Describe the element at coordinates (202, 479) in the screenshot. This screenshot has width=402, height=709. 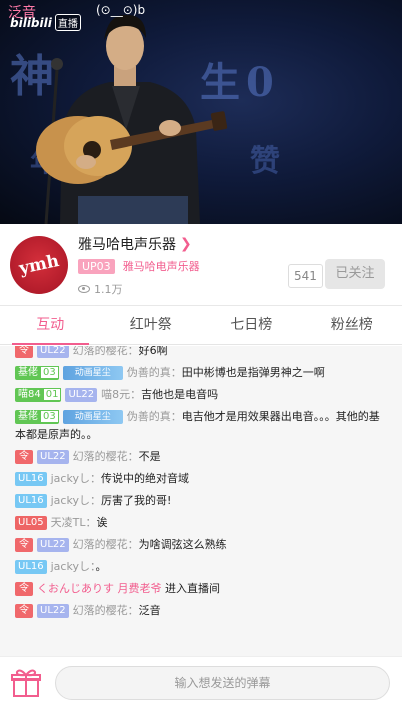
I see `chat-message: UL16 jackyし：传说中的绝对音域` at that location.